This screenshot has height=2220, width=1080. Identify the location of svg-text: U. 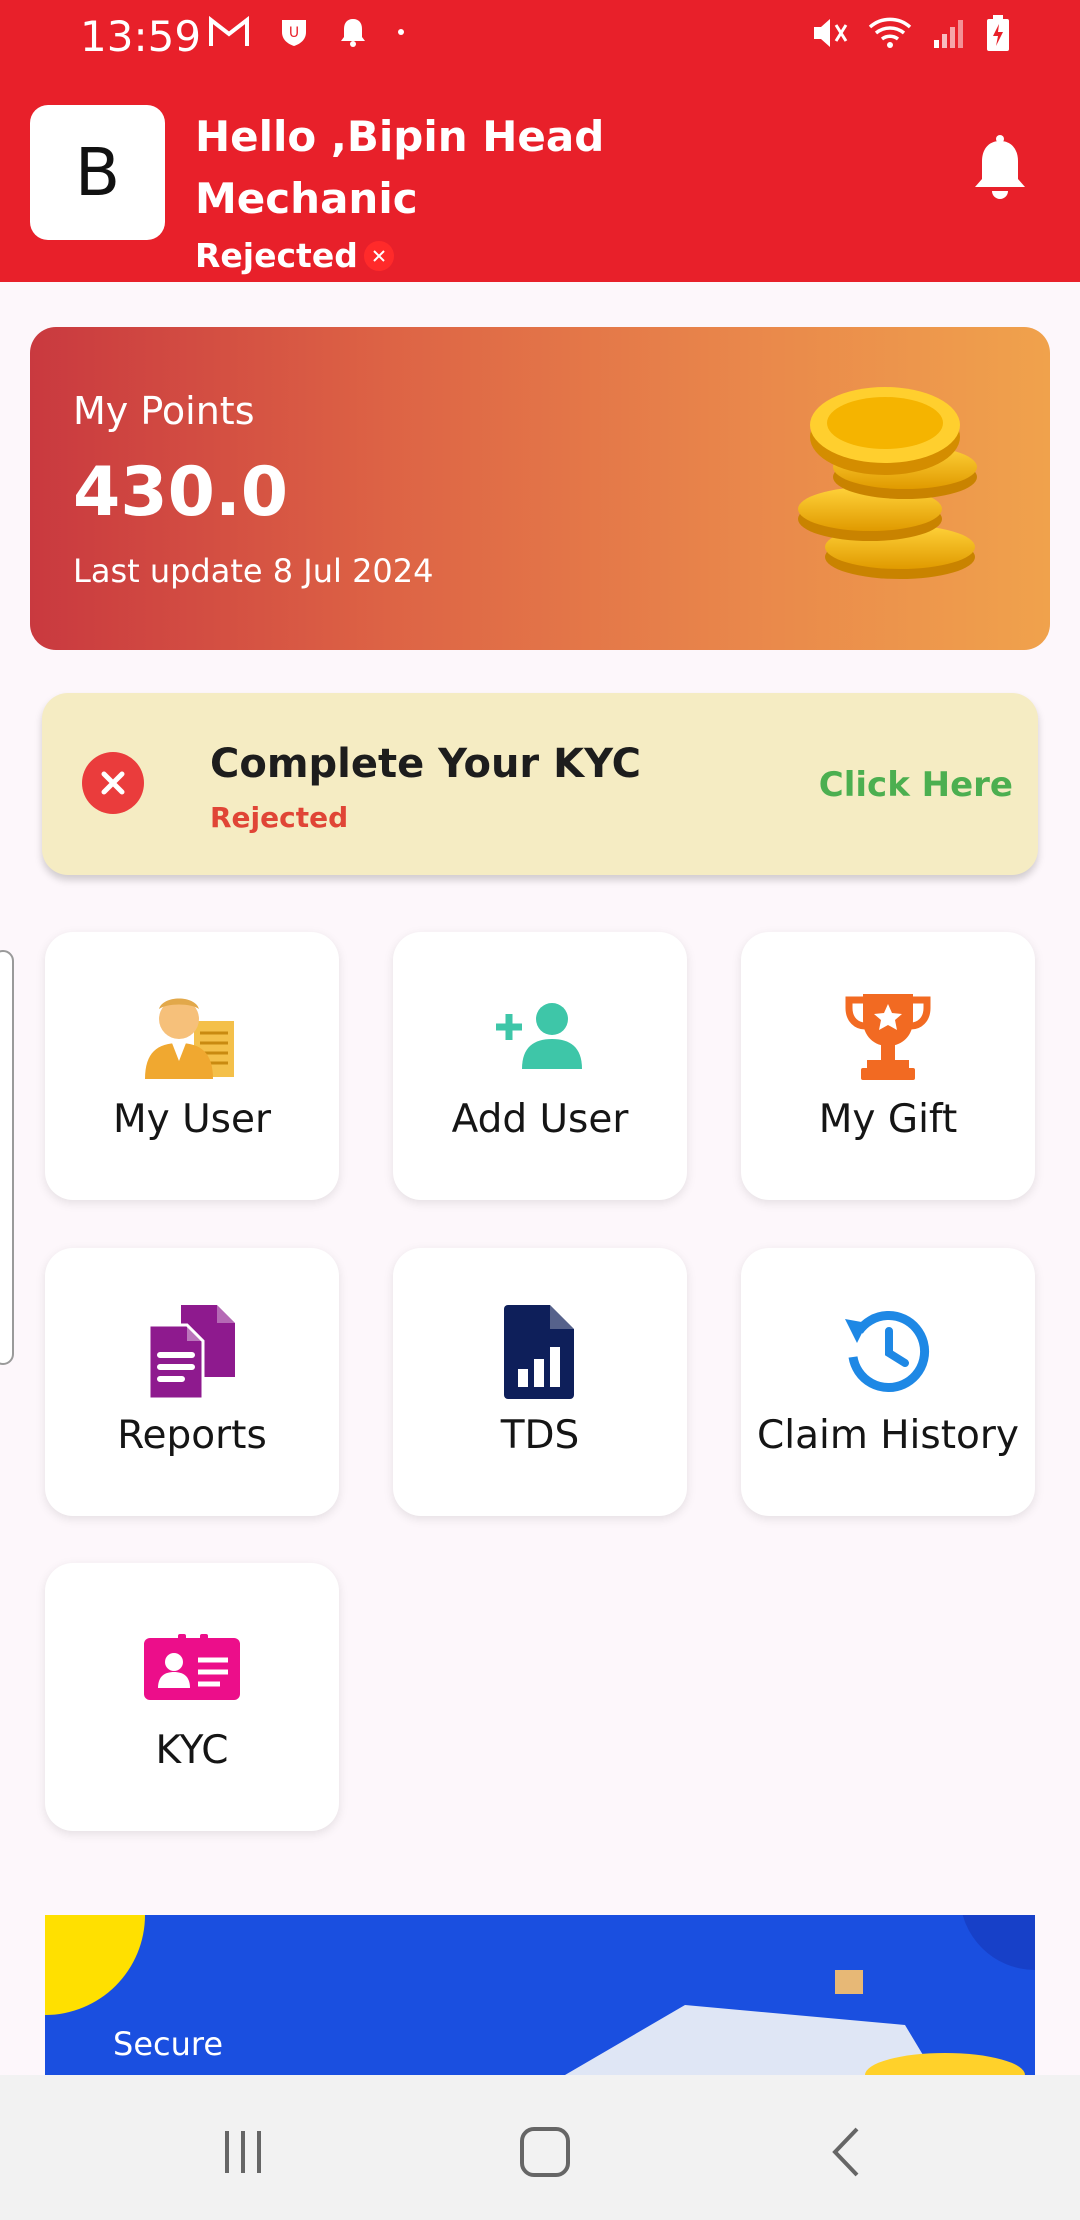
(294, 33).